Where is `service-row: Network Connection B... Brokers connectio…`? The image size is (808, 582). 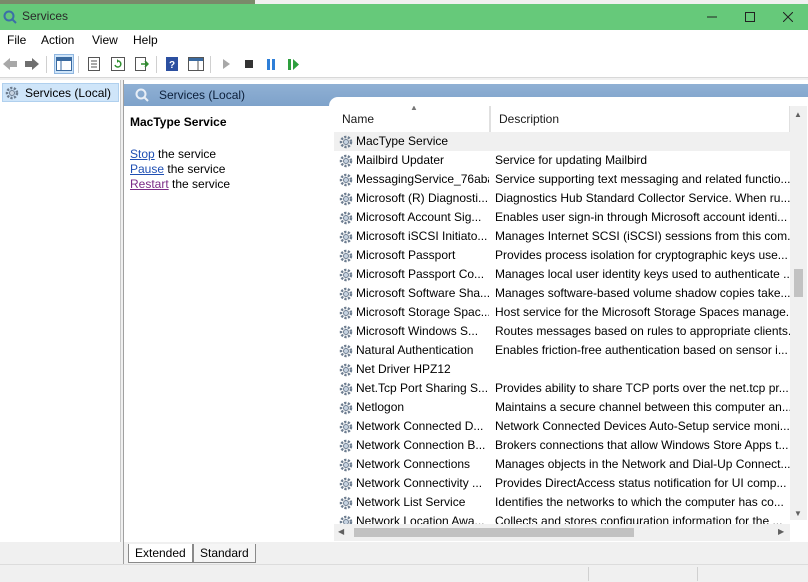 service-row: Network Connection B... Brokers connectio… is located at coordinates (564, 445).